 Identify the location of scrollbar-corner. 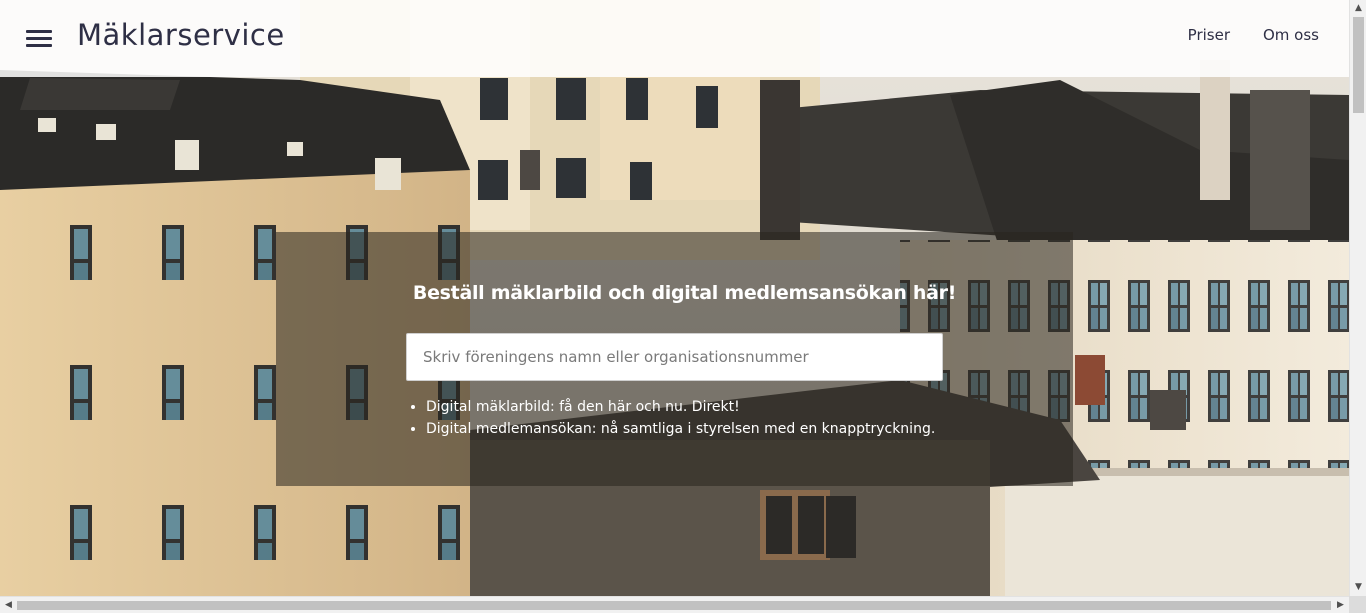
(1357, 604).